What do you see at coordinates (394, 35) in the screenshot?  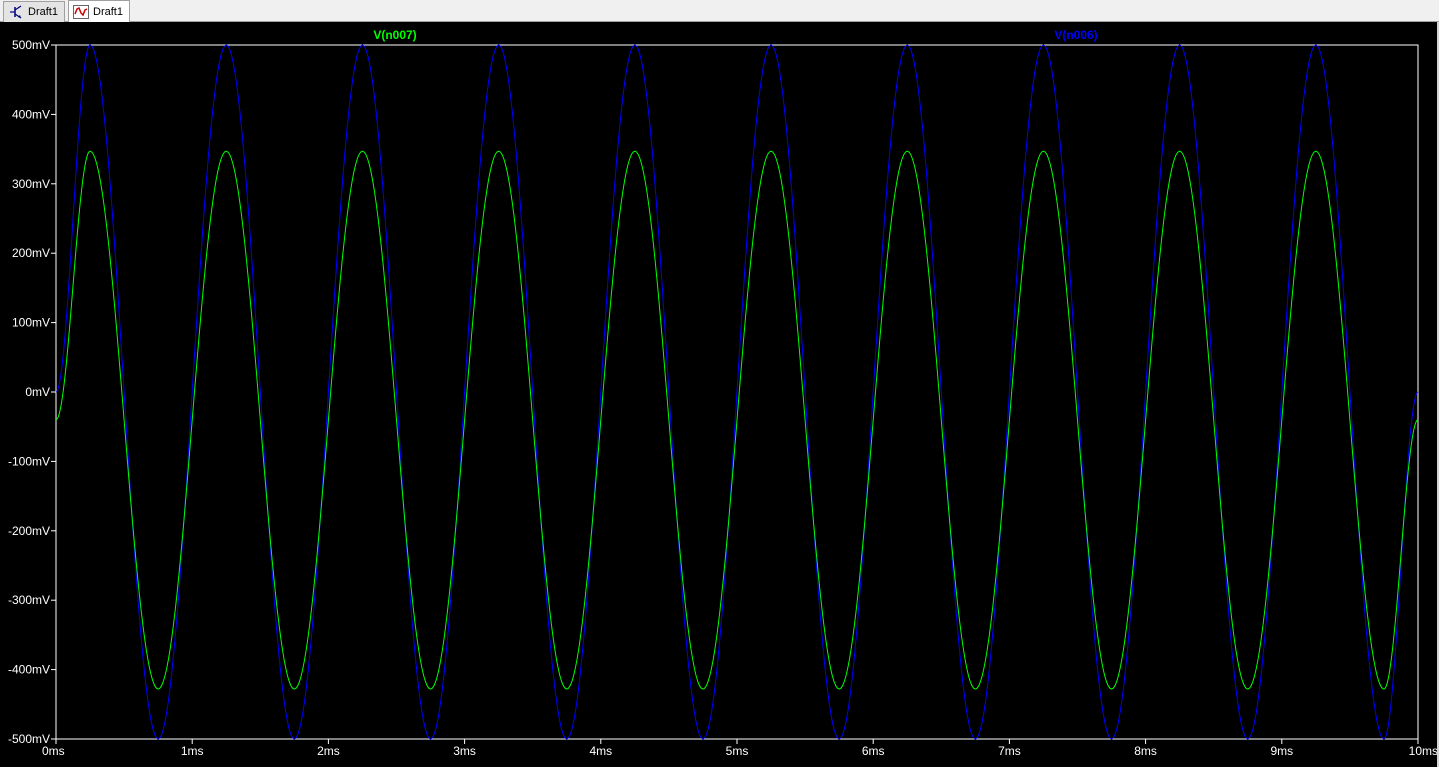 I see `legend-label: V(n007)` at bounding box center [394, 35].